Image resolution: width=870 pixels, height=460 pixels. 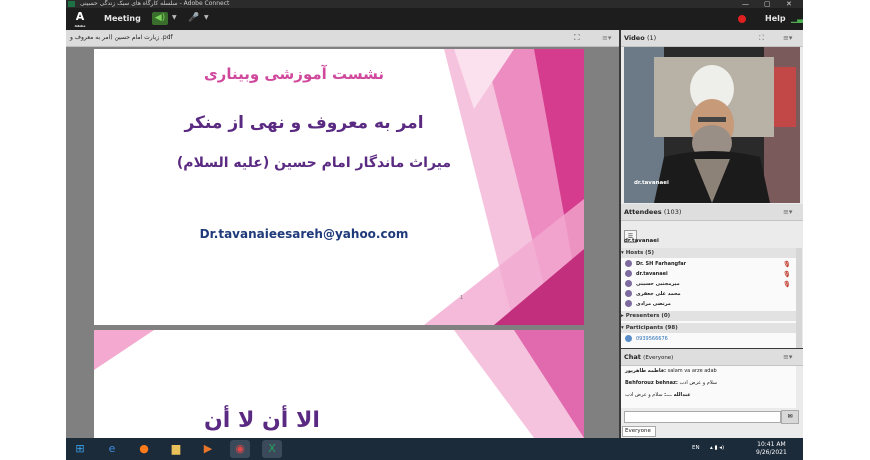 I want to click on video-feed: dr.tavanaei, so click(x=712, y=125).